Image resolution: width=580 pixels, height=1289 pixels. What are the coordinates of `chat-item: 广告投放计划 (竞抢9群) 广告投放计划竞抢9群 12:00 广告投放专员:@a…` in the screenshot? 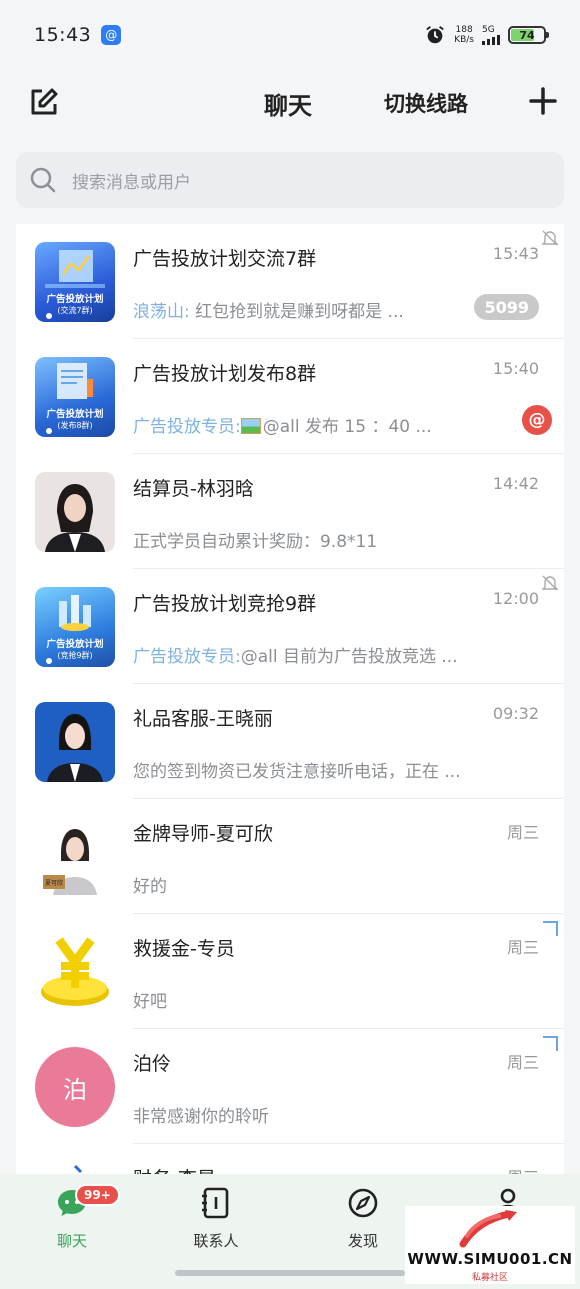 It's located at (290, 626).